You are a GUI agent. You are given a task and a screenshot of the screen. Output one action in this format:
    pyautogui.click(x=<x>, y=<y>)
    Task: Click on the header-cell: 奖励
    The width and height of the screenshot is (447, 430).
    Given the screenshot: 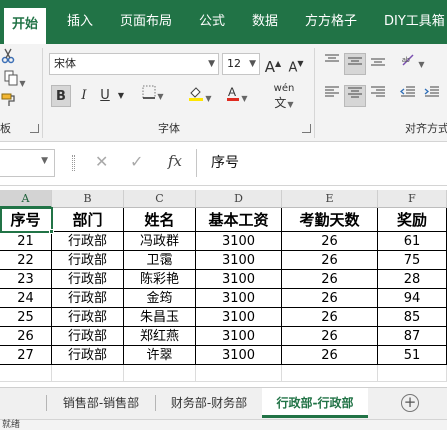 What is the action you would take?
    pyautogui.click(x=412, y=220)
    